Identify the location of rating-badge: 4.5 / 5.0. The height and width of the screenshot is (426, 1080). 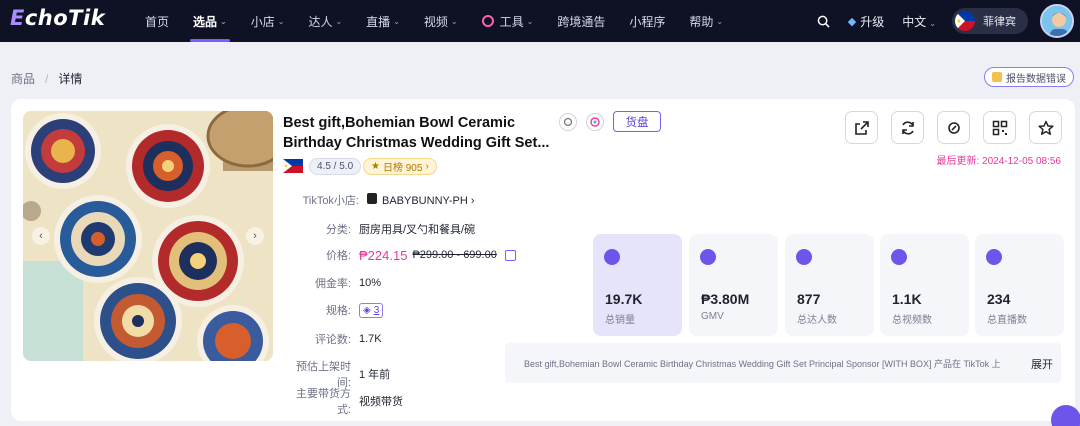
(335, 166).